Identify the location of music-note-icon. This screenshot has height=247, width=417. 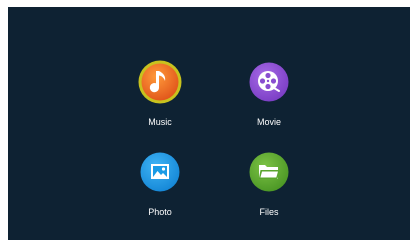
(160, 82).